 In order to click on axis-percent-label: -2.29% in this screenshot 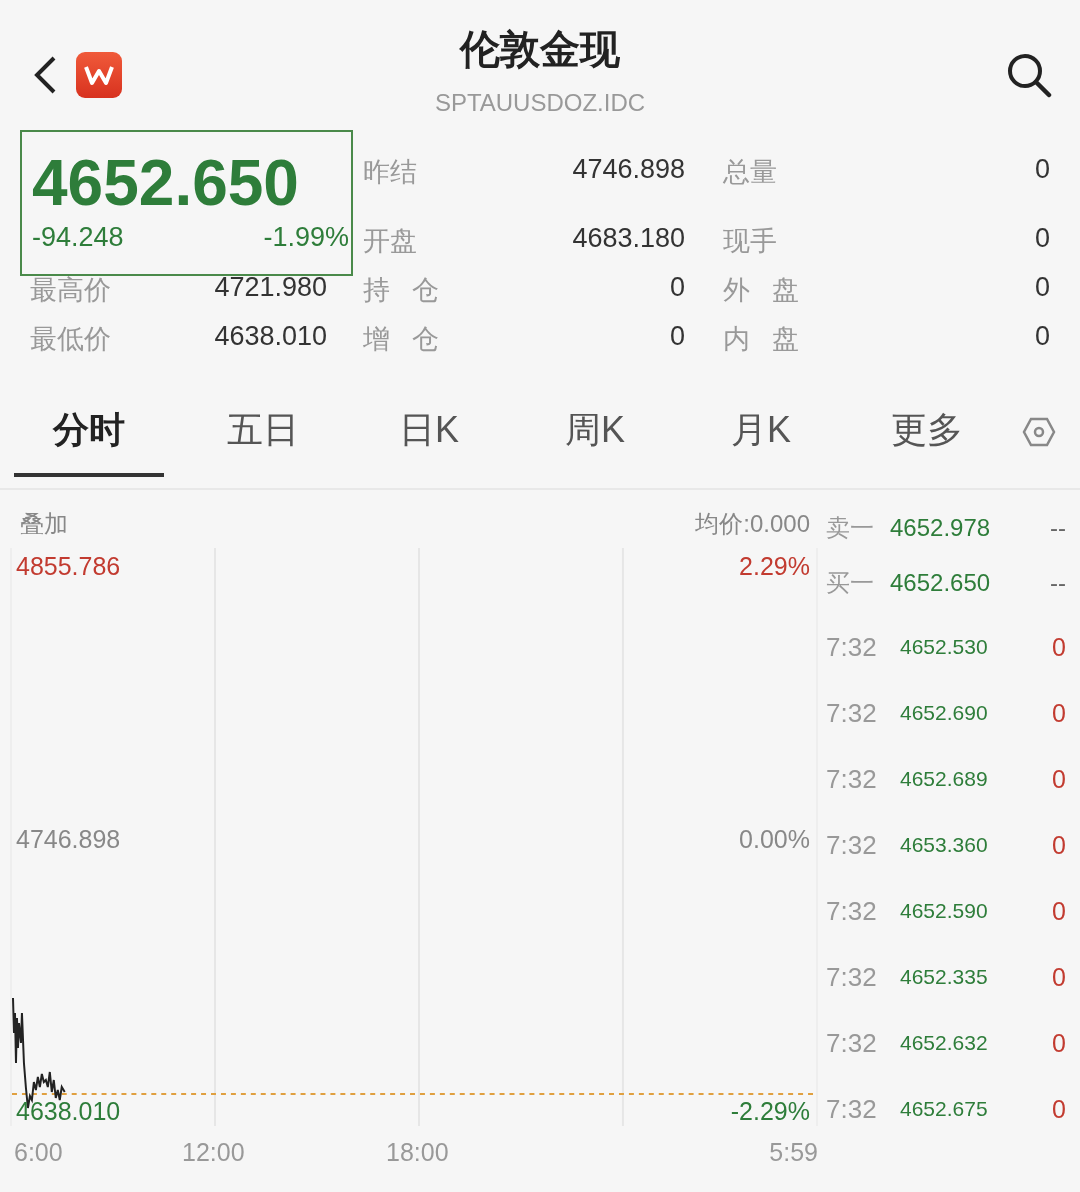, I will do `click(770, 1111)`.